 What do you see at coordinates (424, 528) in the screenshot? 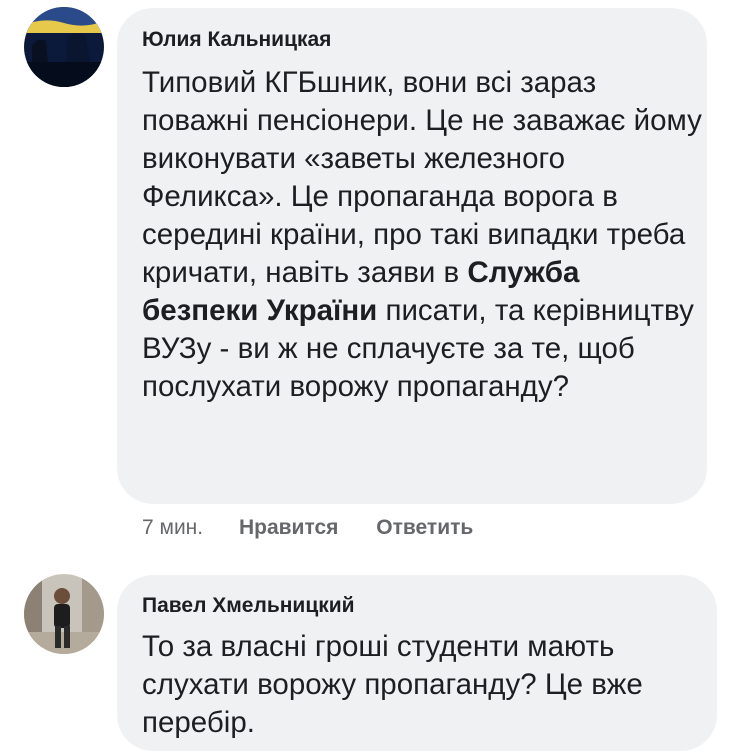
I see `reply-button: Ответить` at bounding box center [424, 528].